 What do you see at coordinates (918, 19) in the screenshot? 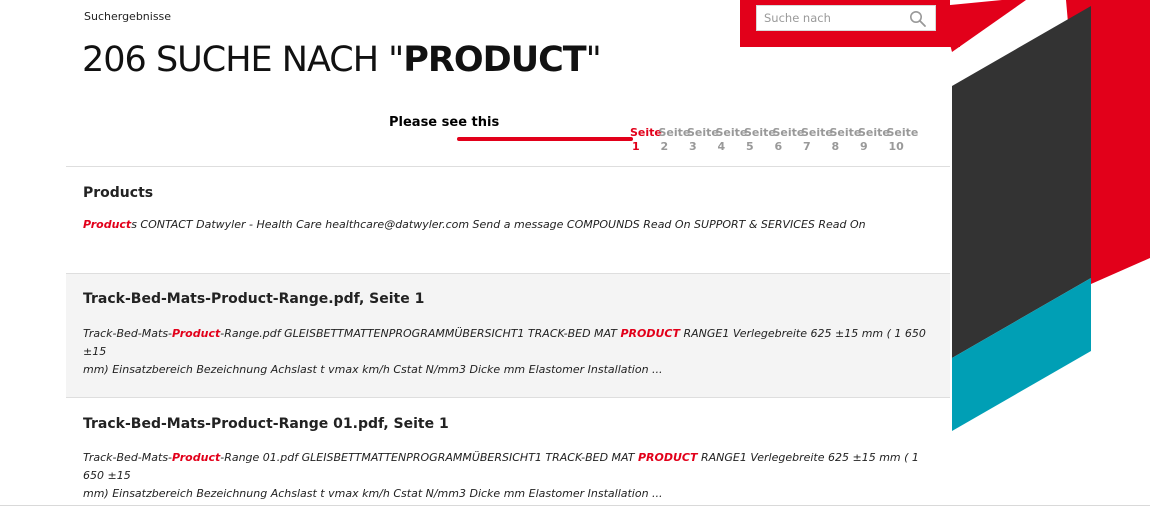
I see `search-icon` at bounding box center [918, 19].